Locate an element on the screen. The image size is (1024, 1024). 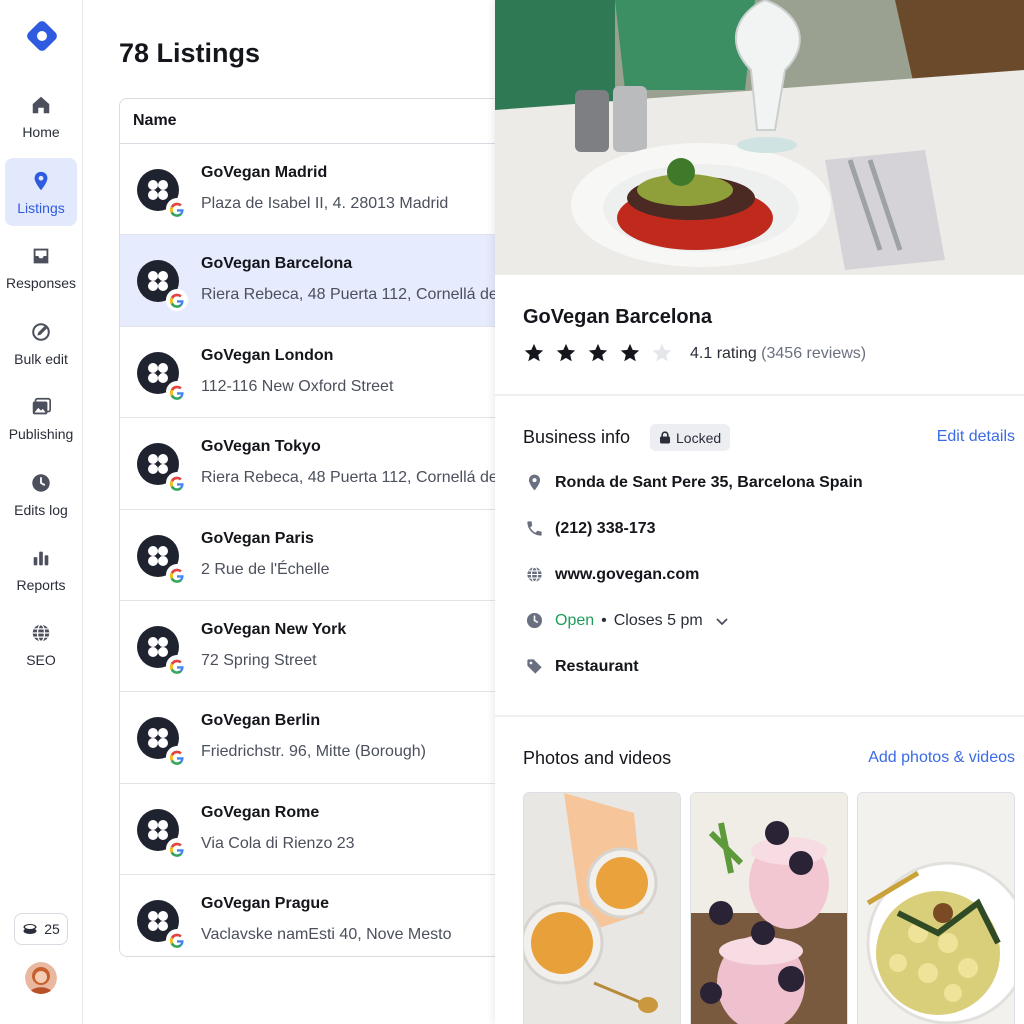
business-name: GoVegan Barcelona is located at coordinates (617, 317).